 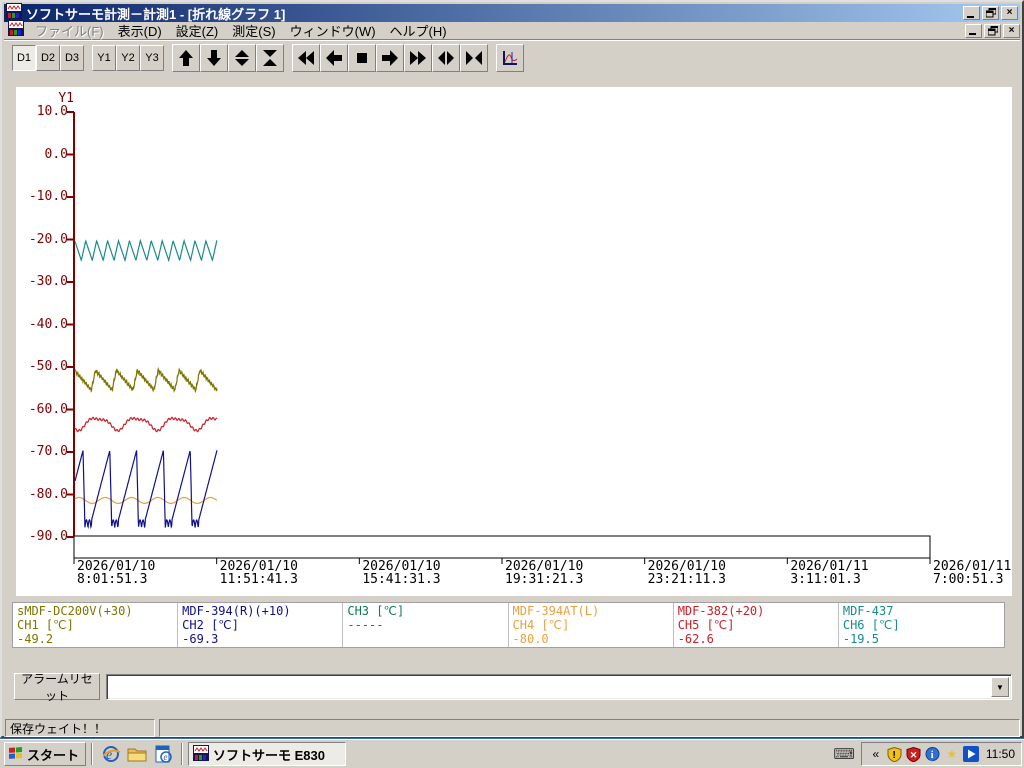 What do you see at coordinates (548, 687) in the screenshot?
I see `alarm-combobox-value` at bounding box center [548, 687].